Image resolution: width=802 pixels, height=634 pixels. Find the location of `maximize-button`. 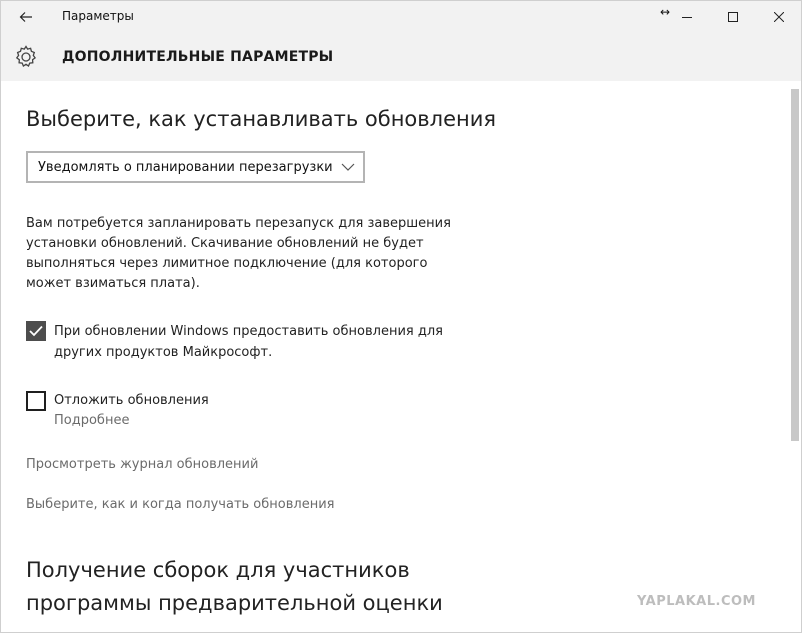

maximize-button is located at coordinates (733, 17).